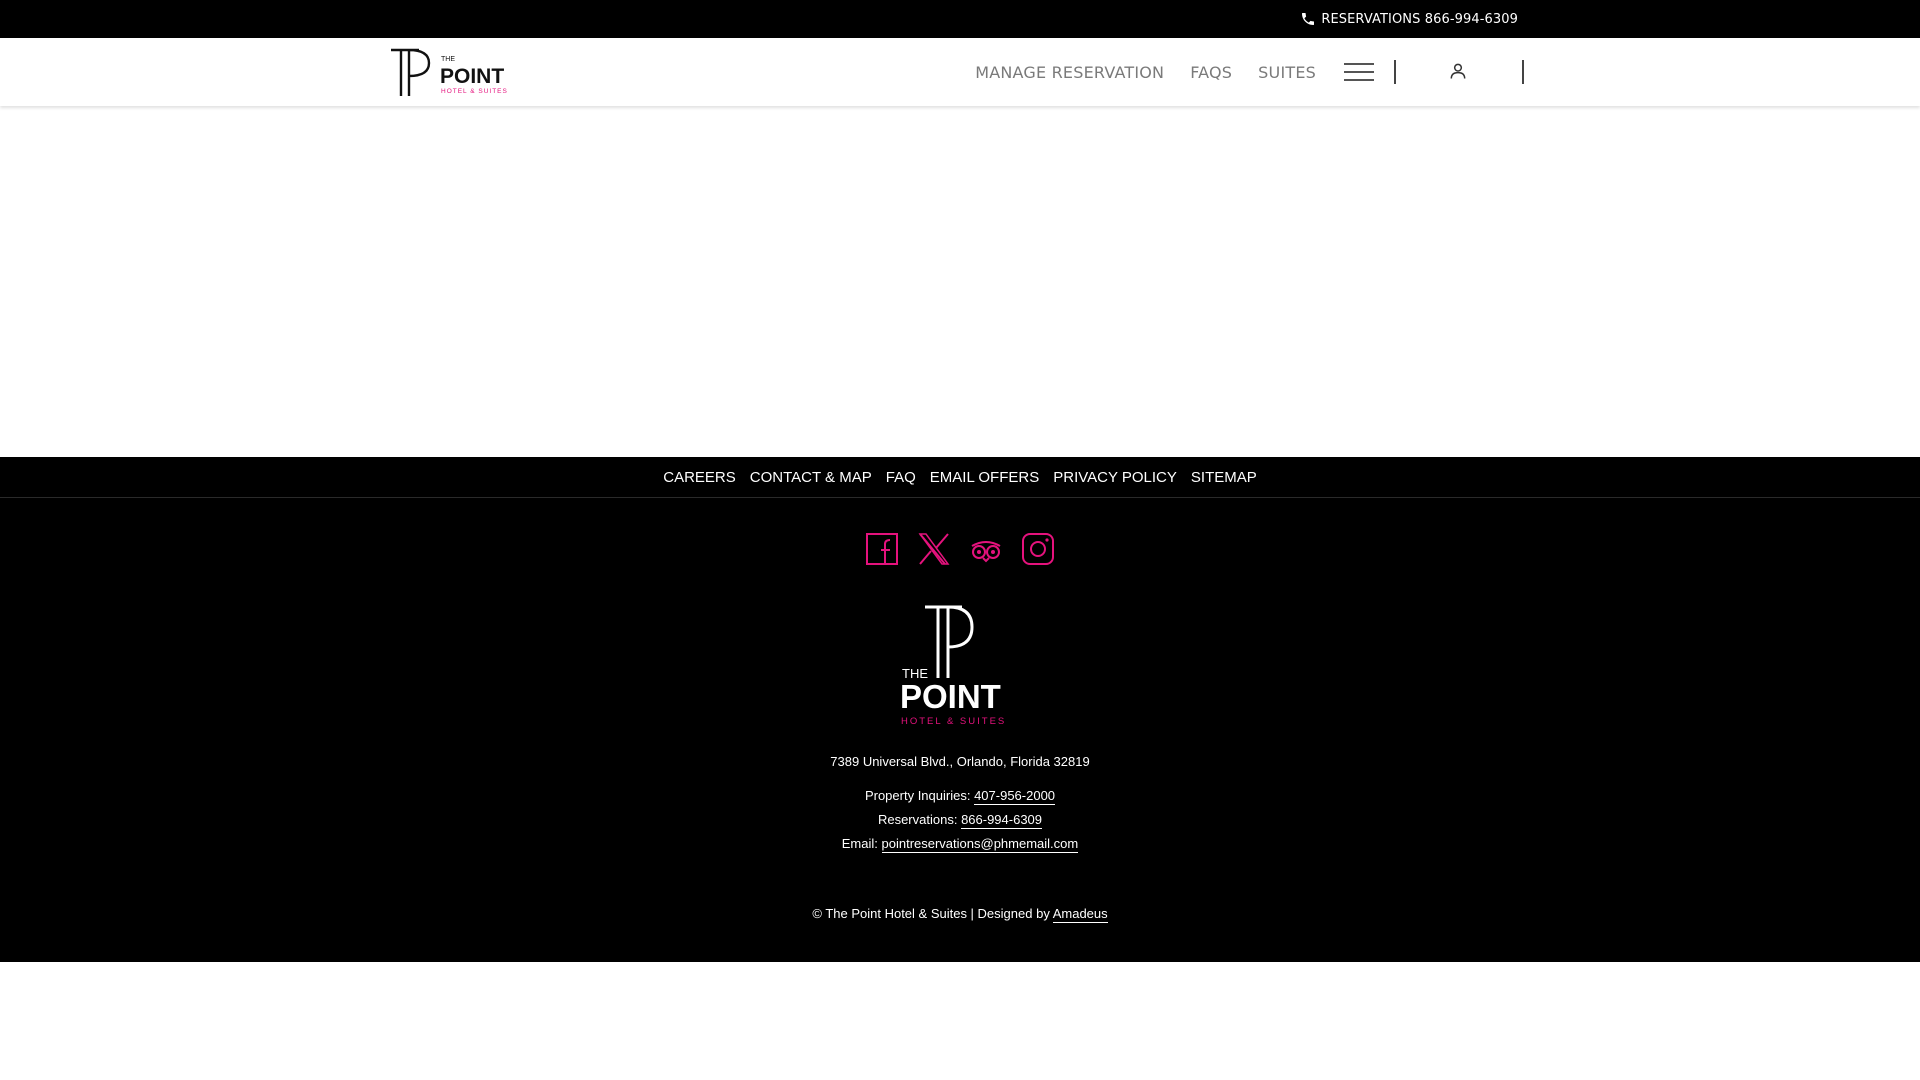 This screenshot has width=1920, height=1080. Describe the element at coordinates (1038, 549) in the screenshot. I see `instagram-icon` at that location.